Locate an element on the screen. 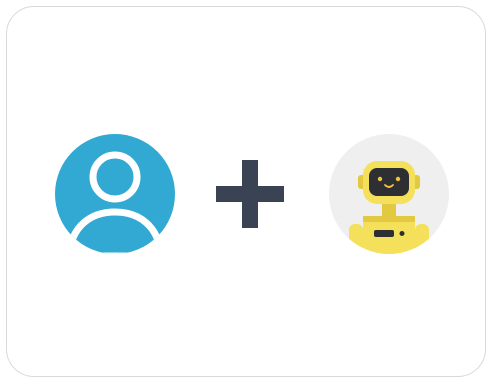 This screenshot has height=383, width=492. plus-icon is located at coordinates (250, 194).